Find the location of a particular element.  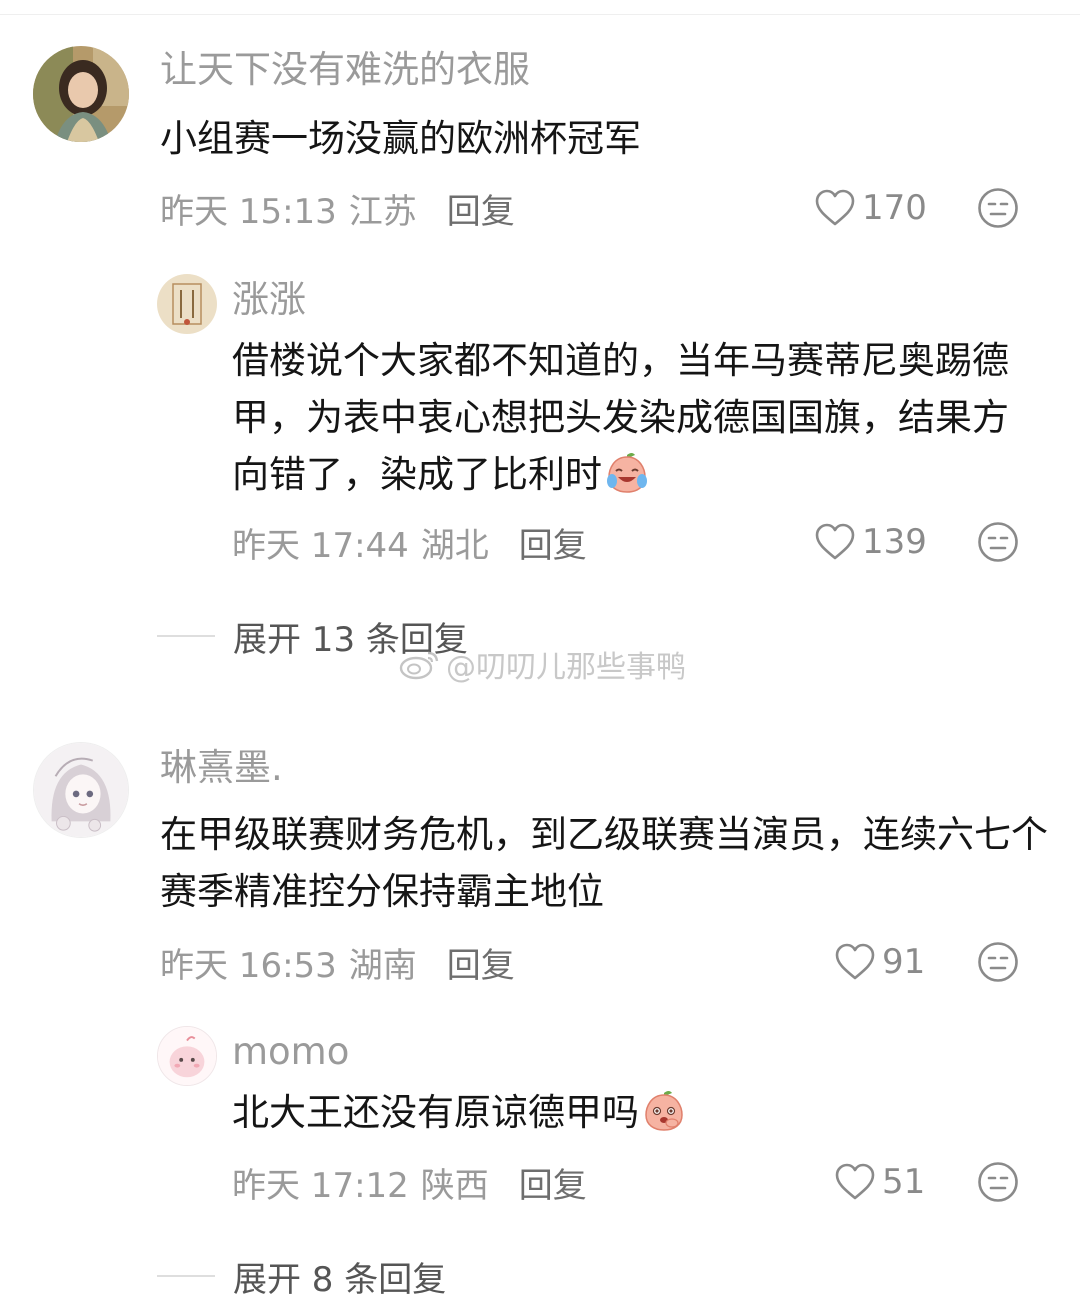

comment-location: 湖南 is located at coordinates (382, 965).